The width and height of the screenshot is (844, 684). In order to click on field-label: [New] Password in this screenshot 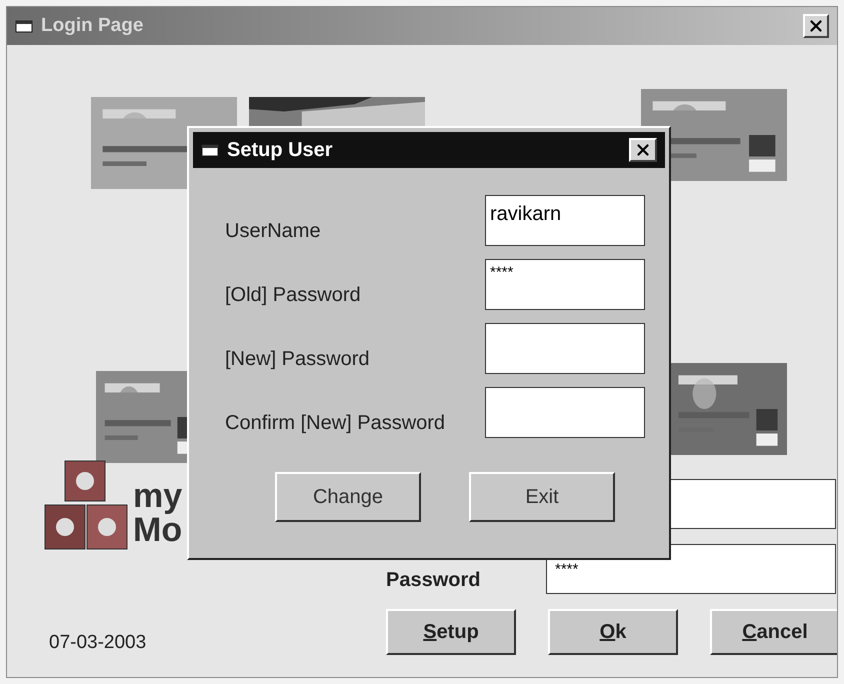, I will do `click(297, 359)`.